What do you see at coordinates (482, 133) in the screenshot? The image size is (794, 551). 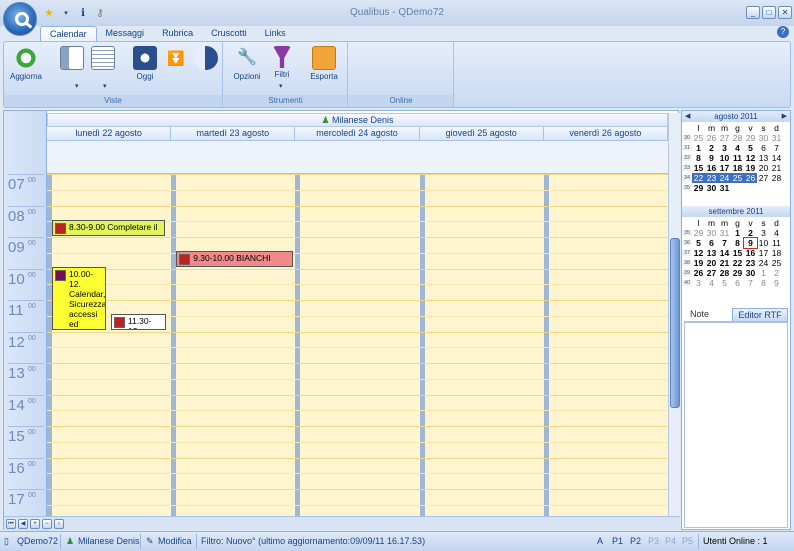 I see `day-header: giovedì 25 agosto` at bounding box center [482, 133].